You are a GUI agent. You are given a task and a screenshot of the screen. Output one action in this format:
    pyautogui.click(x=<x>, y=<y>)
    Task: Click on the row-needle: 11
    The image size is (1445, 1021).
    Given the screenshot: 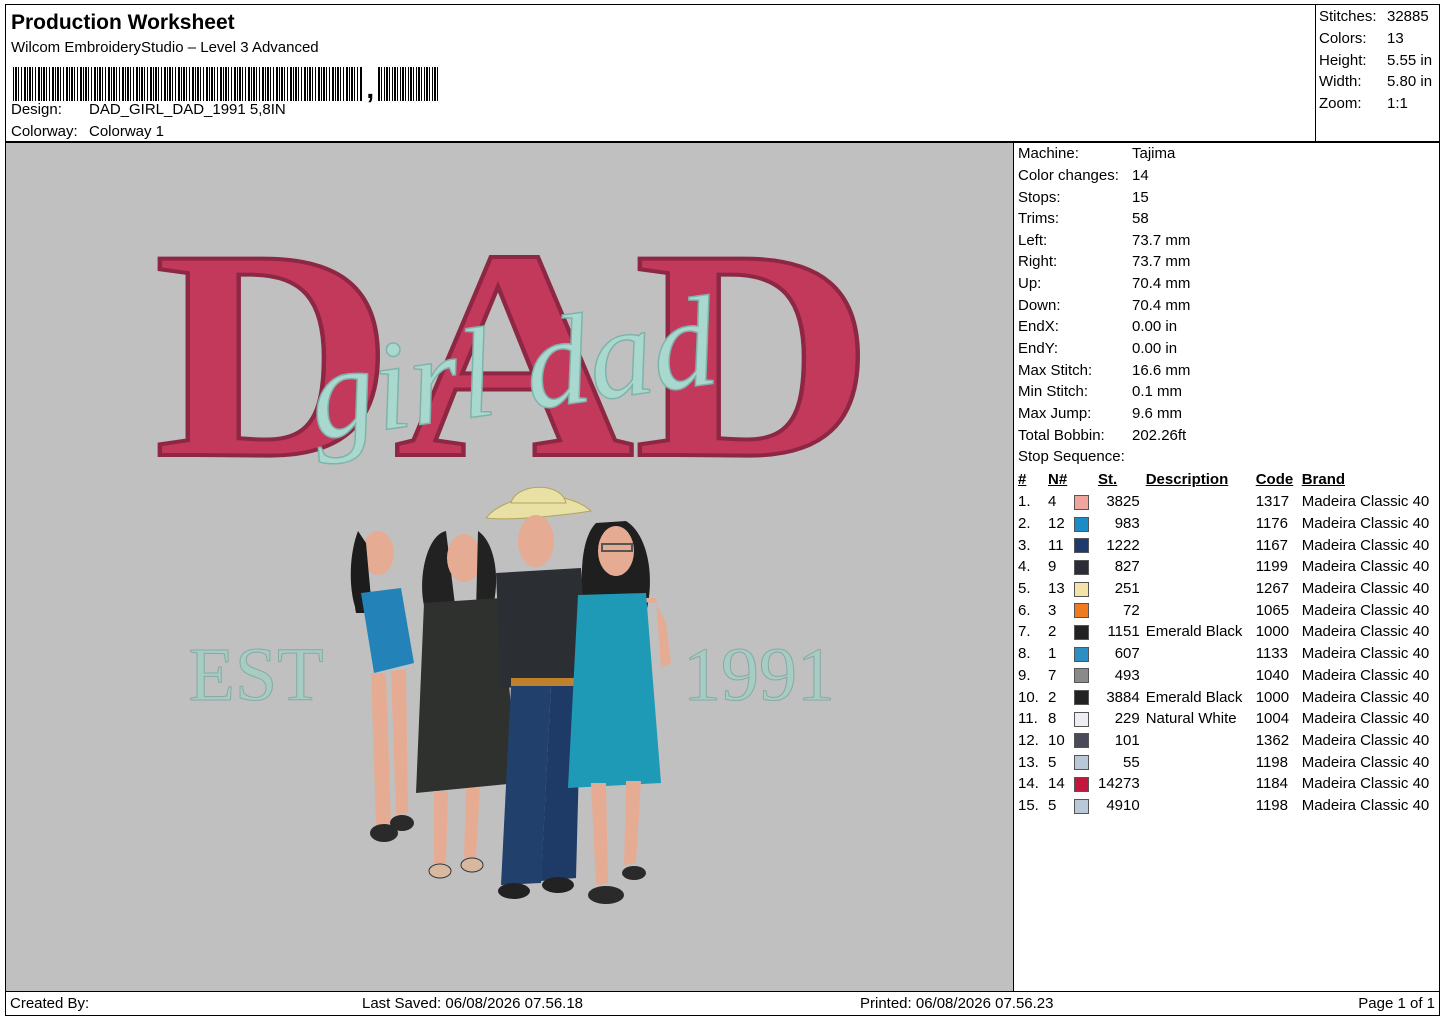 What is the action you would take?
    pyautogui.click(x=1056, y=545)
    